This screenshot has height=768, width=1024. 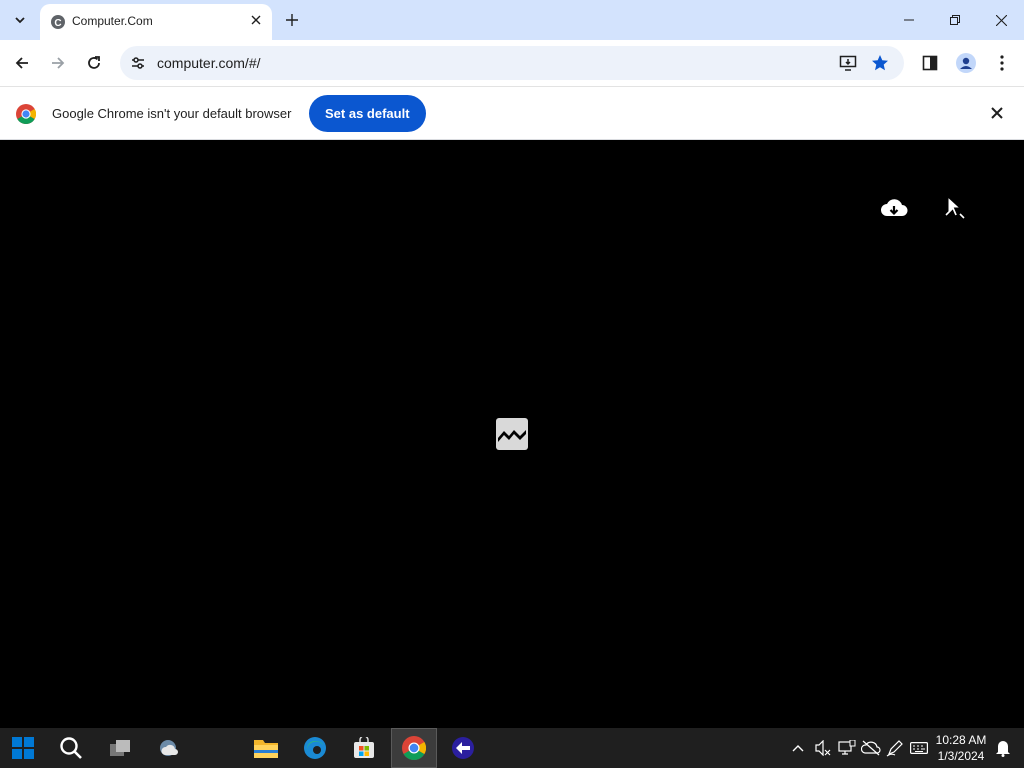 I want to click on close-infobar-icon, so click(x=997, y=113).